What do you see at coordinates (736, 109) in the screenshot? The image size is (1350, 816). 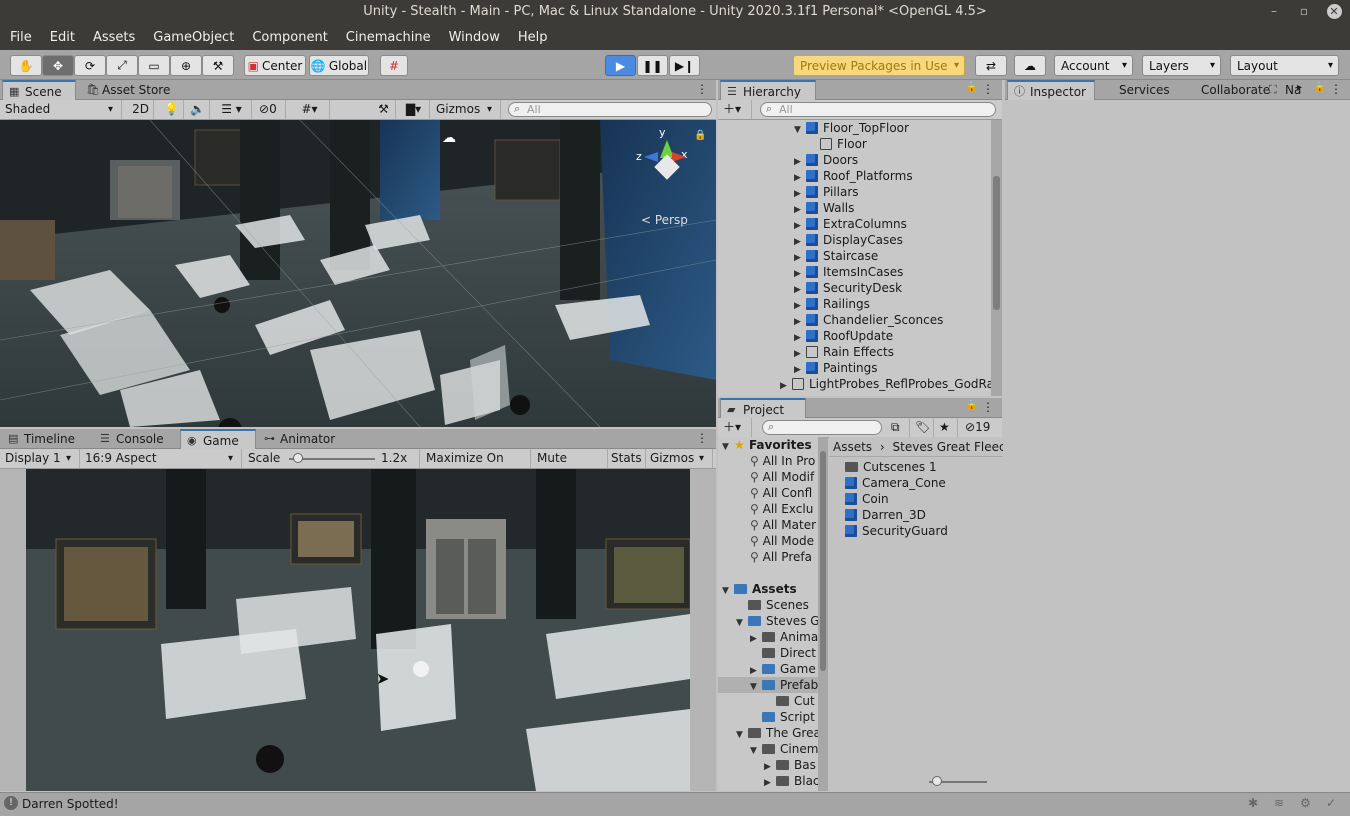 I see `hierarchy-create-button: ＋▾` at bounding box center [736, 109].